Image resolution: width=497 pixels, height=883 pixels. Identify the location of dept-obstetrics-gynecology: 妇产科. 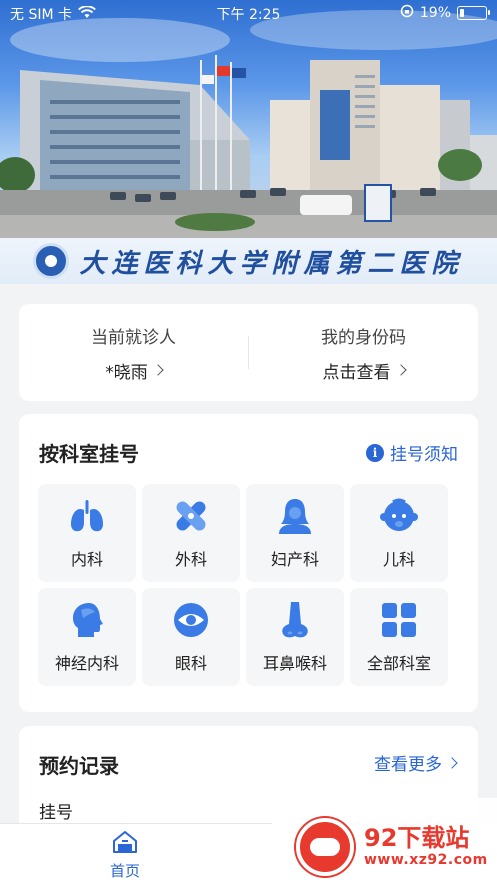
(295, 533).